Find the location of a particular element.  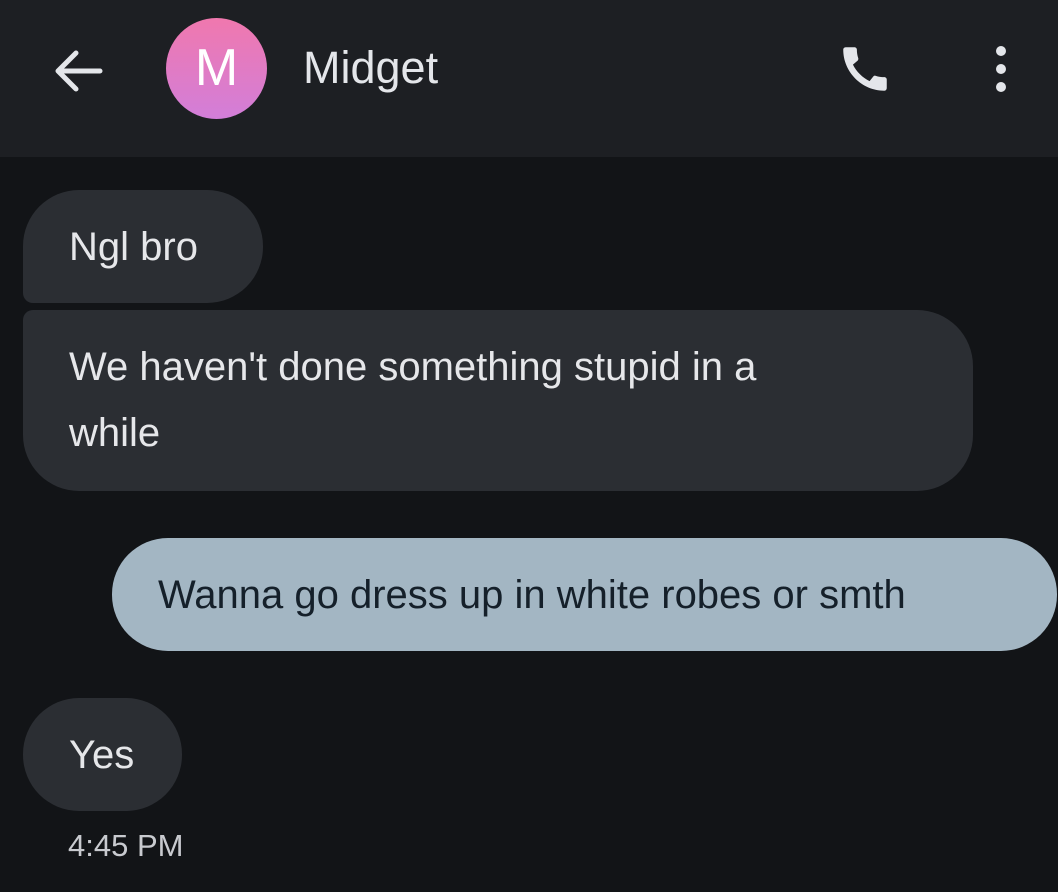

back-arrow-icon is located at coordinates (79, 71).